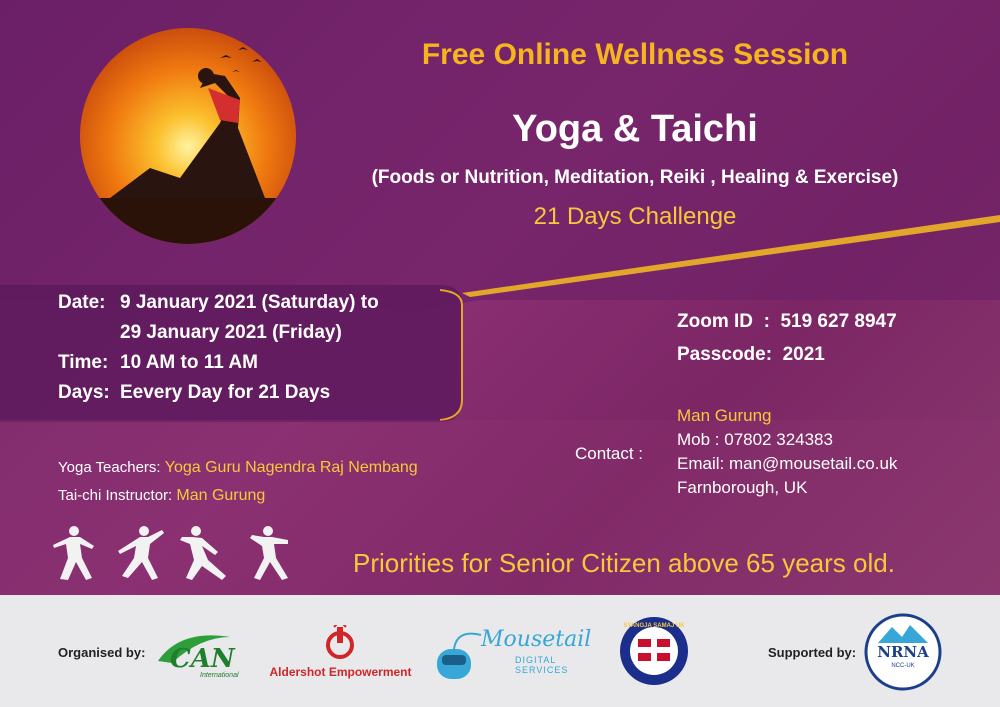 Image resolution: width=1000 pixels, height=707 pixels. I want to click on contact-name: Man Gurung, so click(724, 415).